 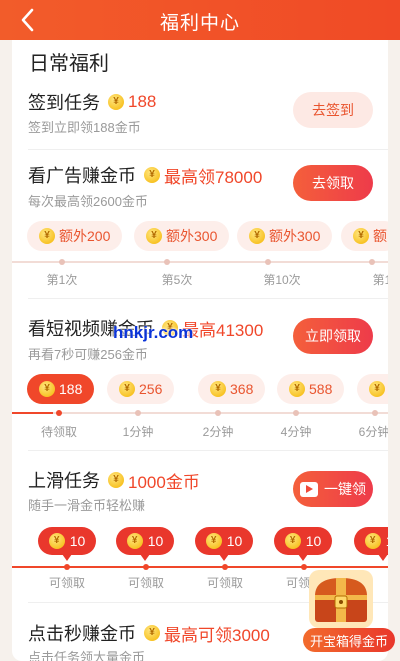 What do you see at coordinates (349, 640) in the screenshot?
I see `open-chest-button: 开宝箱得金币` at bounding box center [349, 640].